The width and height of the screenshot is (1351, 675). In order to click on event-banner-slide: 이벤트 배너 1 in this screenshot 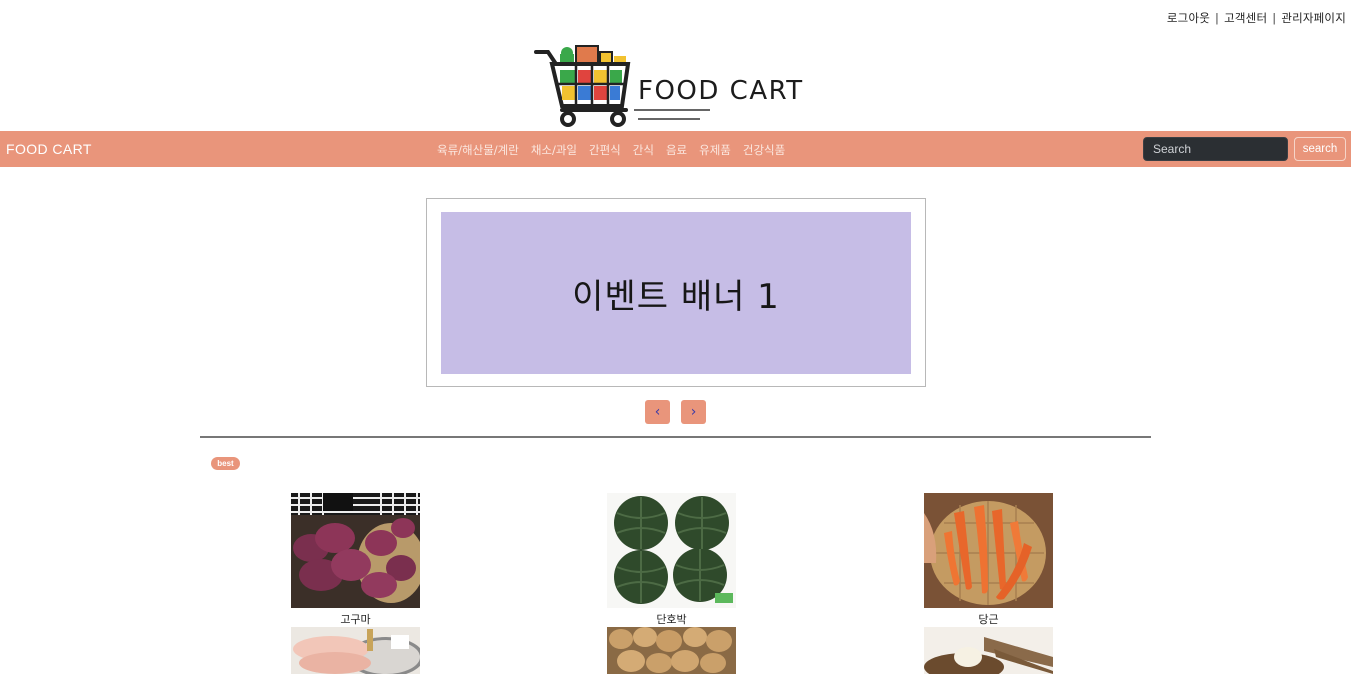, I will do `click(676, 293)`.